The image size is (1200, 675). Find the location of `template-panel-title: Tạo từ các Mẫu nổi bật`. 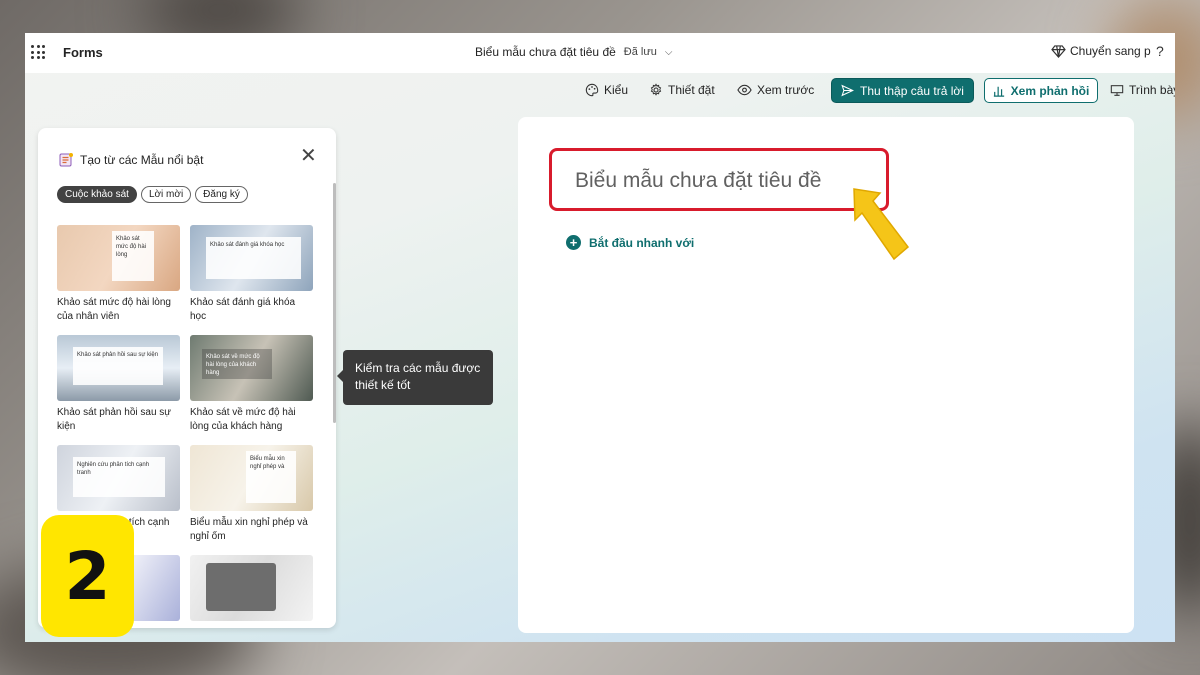

template-panel-title: Tạo từ các Mẫu nổi bật is located at coordinates (142, 160).